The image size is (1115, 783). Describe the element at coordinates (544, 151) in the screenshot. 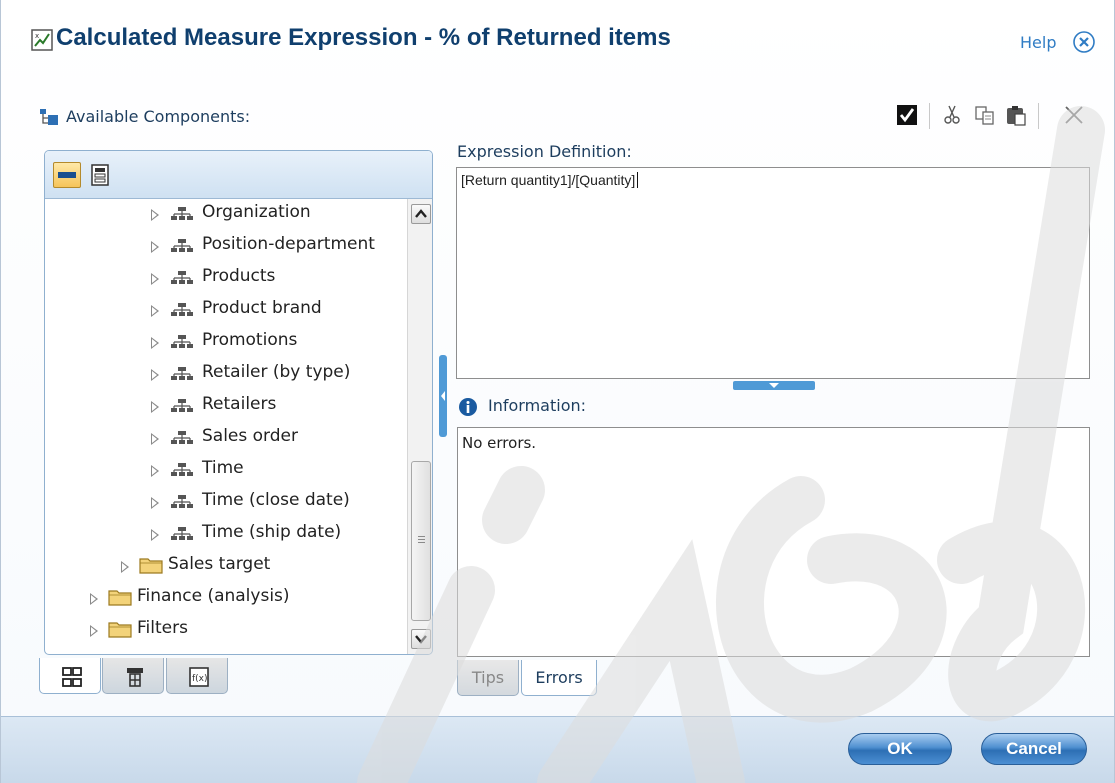

I see `expression-definition-label: Expression Definition:` at that location.